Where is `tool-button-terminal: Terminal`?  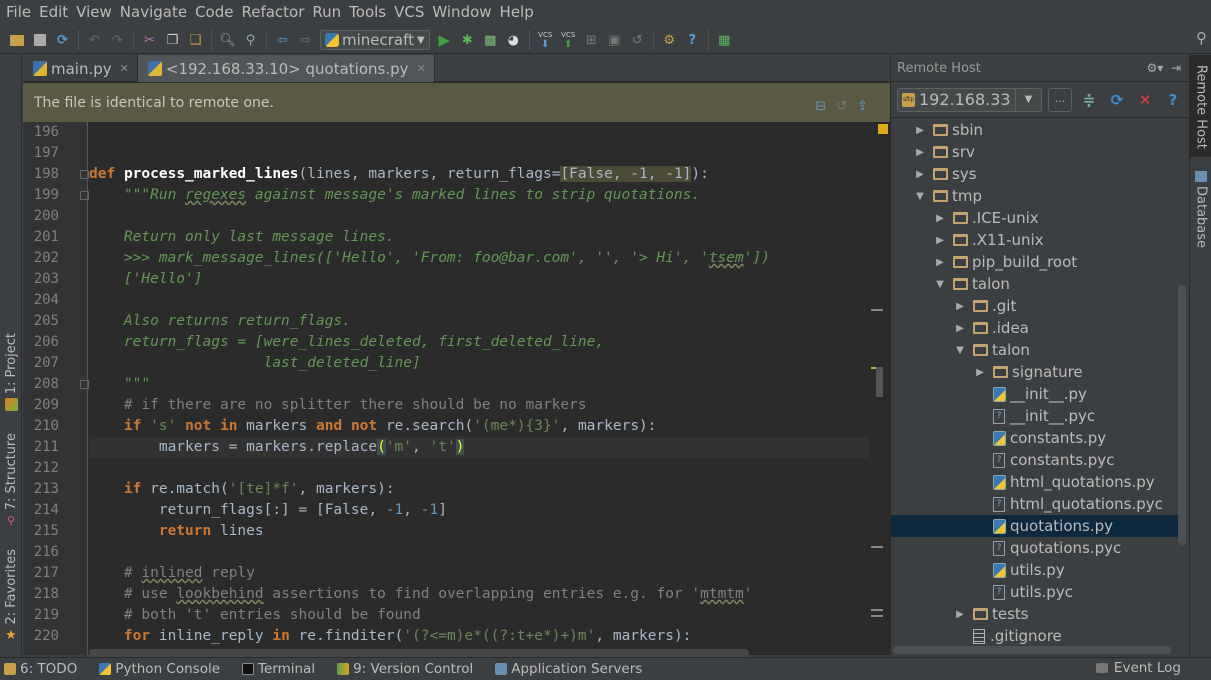
tool-button-terminal: Terminal is located at coordinates (278, 669).